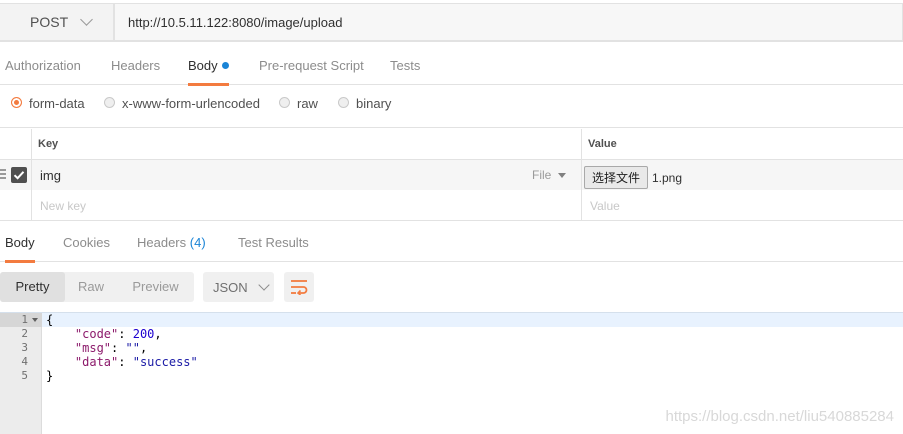  Describe the element at coordinates (451, 144) in the screenshot. I see `table-header: Key Value` at that location.